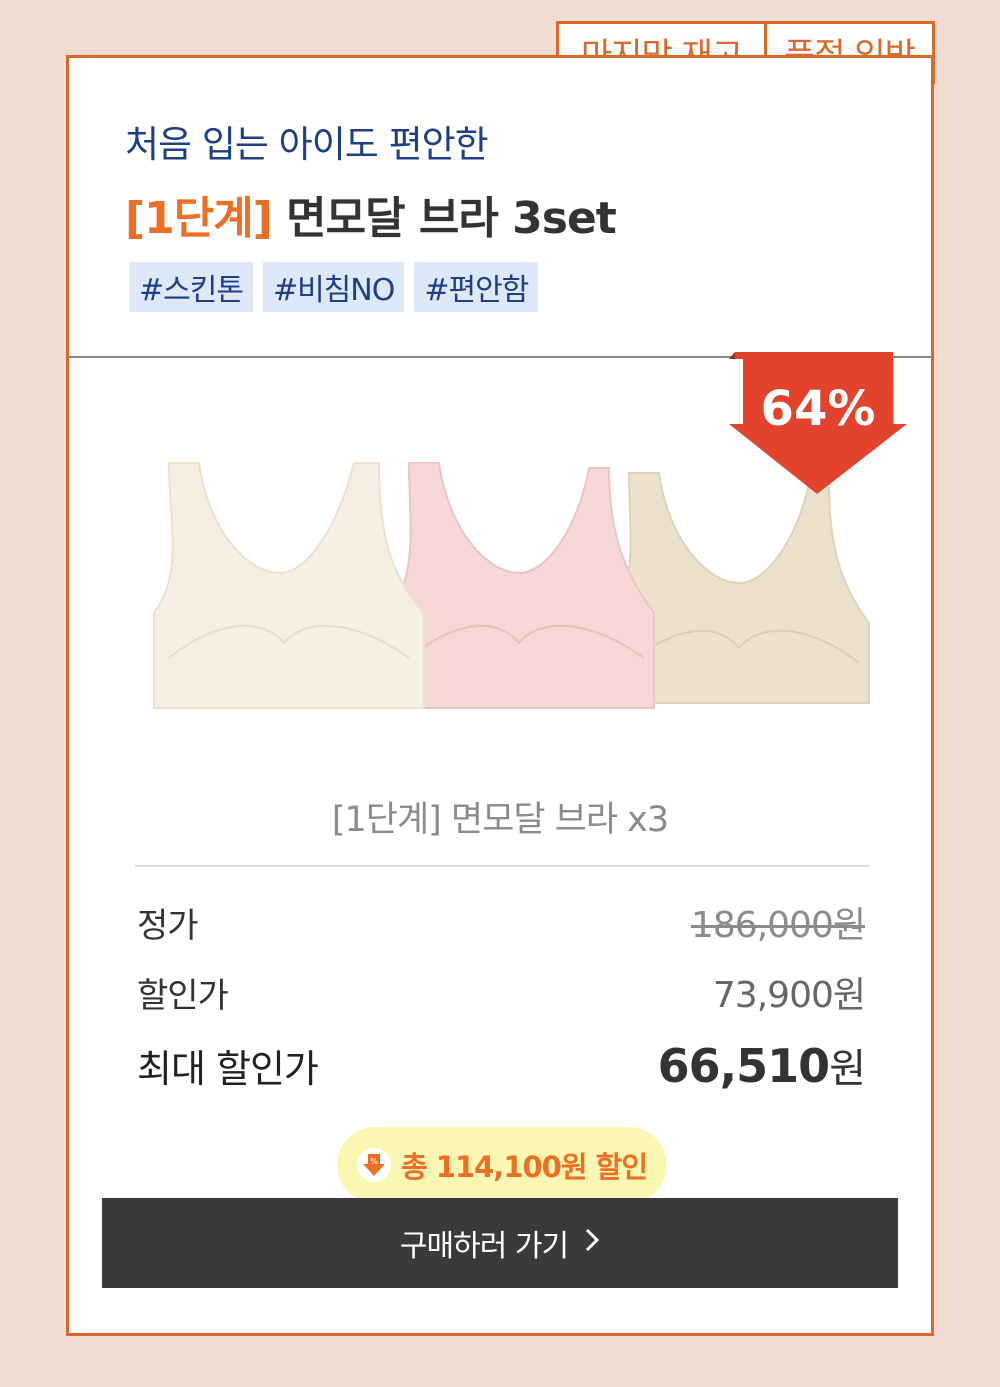 Image resolution: width=1000 pixels, height=1387 pixels. What do you see at coordinates (183, 995) in the screenshot?
I see `sale-price-label: 할인가` at bounding box center [183, 995].